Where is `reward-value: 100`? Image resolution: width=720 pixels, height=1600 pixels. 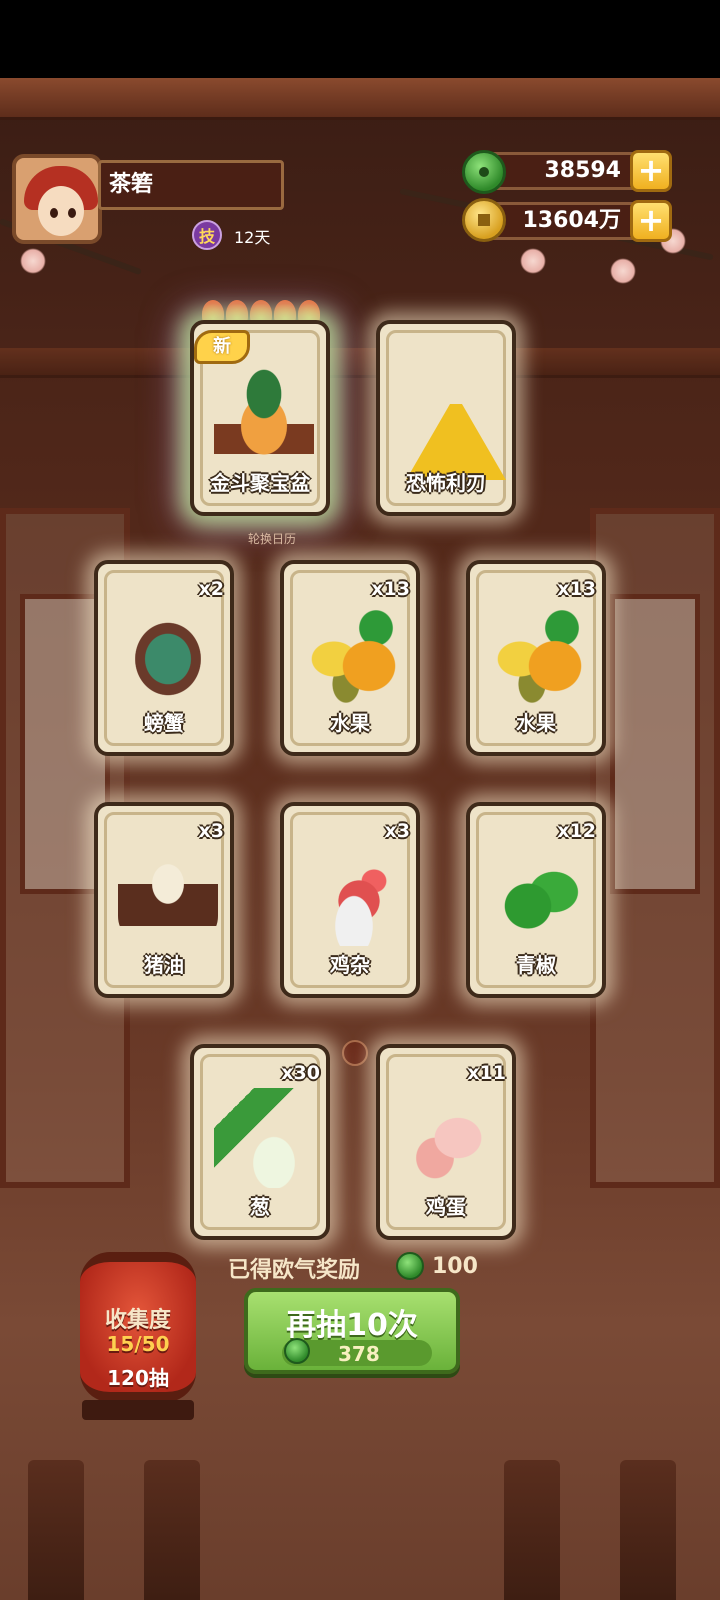
reward-value: 100 is located at coordinates (455, 1266).